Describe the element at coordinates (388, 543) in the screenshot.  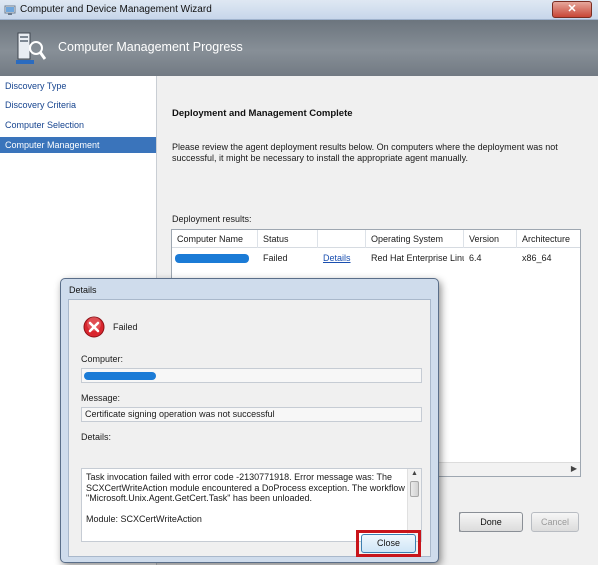
I see `close-button: Close` at that location.